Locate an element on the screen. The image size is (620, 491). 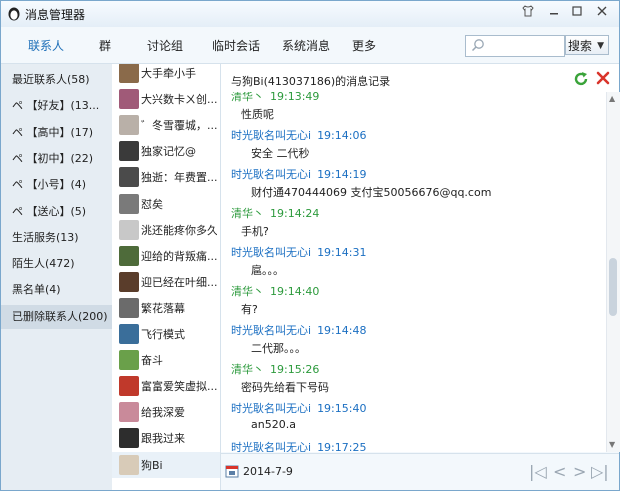
tab-contacts: 联系人 is located at coordinates (46, 45).